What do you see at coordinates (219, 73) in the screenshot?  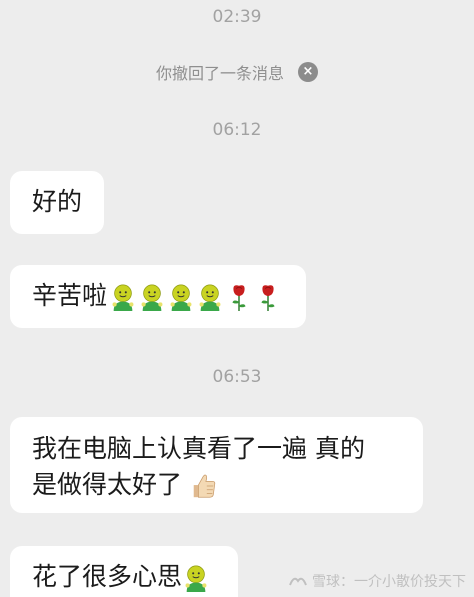 I see `recall-notice-text: 你撤回了一条消息` at bounding box center [219, 73].